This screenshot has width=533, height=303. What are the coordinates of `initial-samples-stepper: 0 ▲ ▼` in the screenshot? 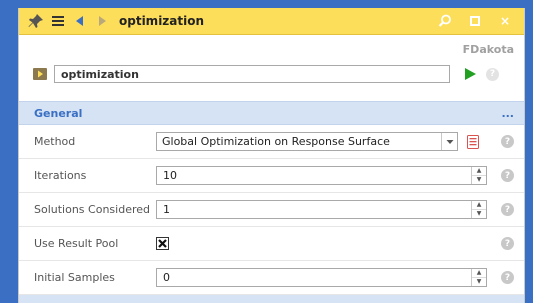 It's located at (321, 277).